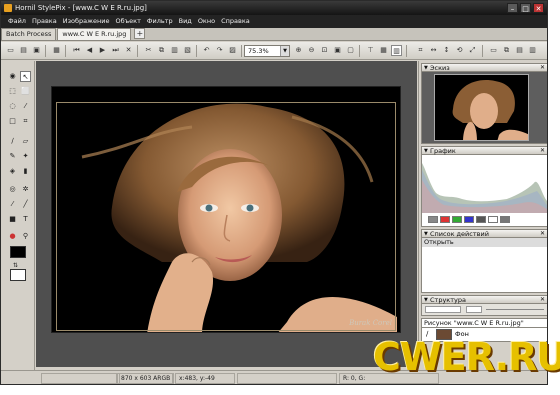 This screenshot has width=560, height=395. I want to click on new-icon: ▭, so click(10, 50).